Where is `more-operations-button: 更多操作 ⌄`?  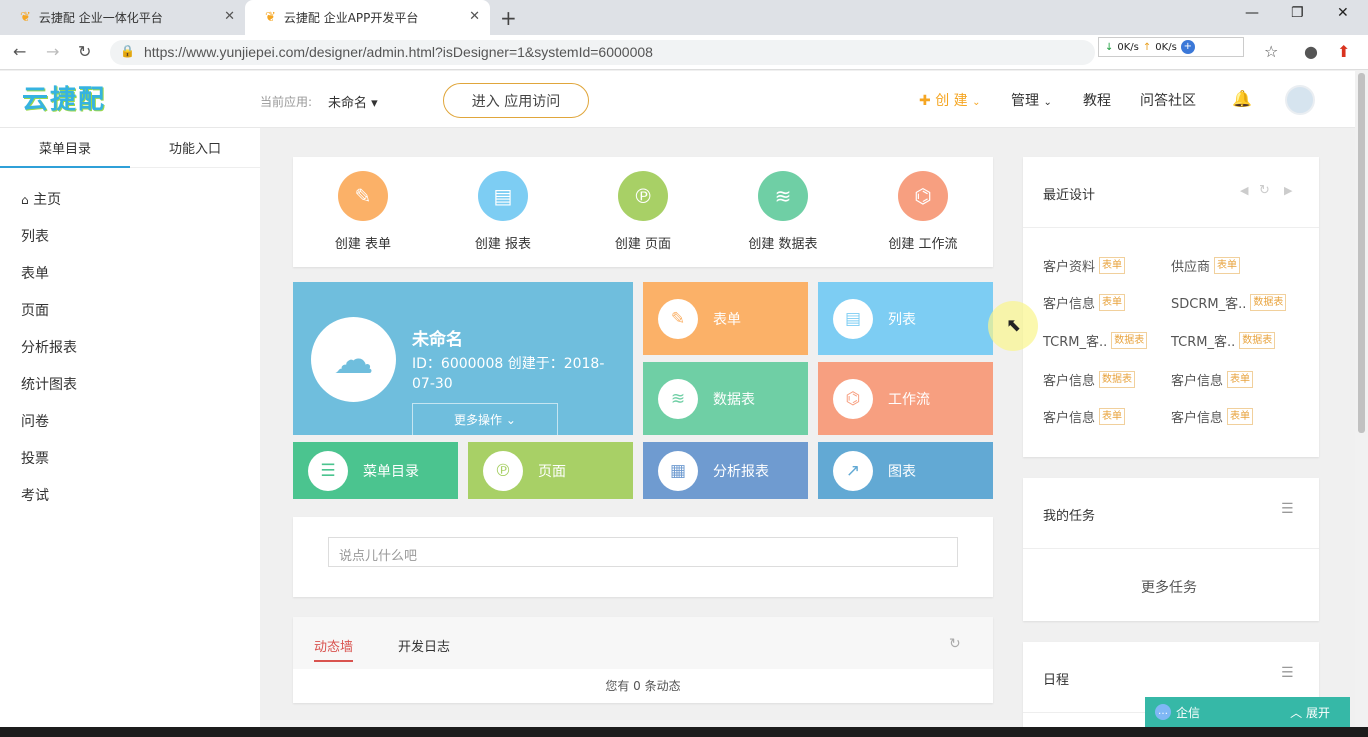 more-operations-button: 更多操作 ⌄ is located at coordinates (485, 419).